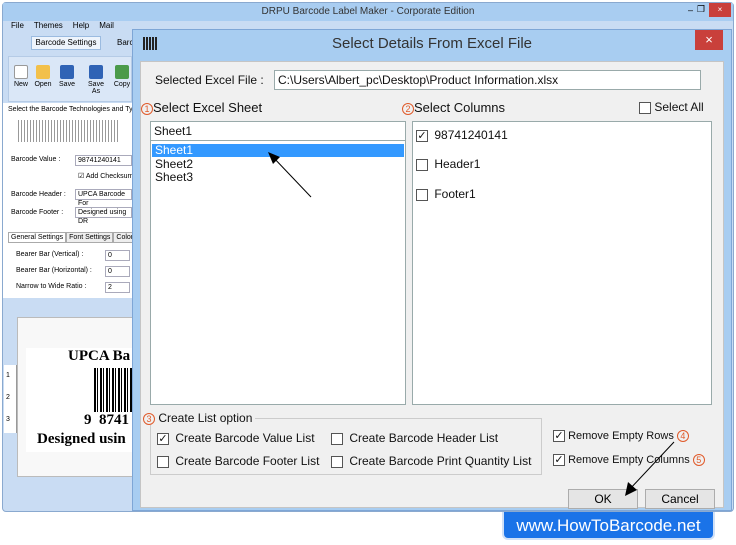  What do you see at coordinates (99, 356) in the screenshot?
I see `preview-header: UPCA Ba` at bounding box center [99, 356].